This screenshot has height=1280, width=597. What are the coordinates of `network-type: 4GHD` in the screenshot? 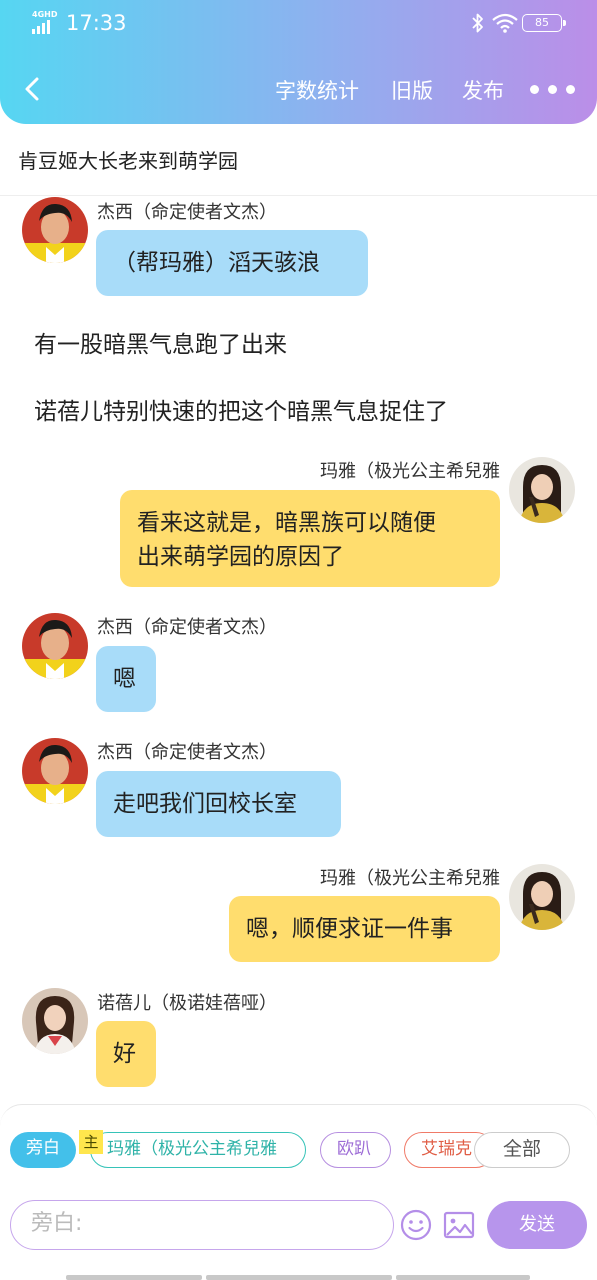 It's located at (45, 14).